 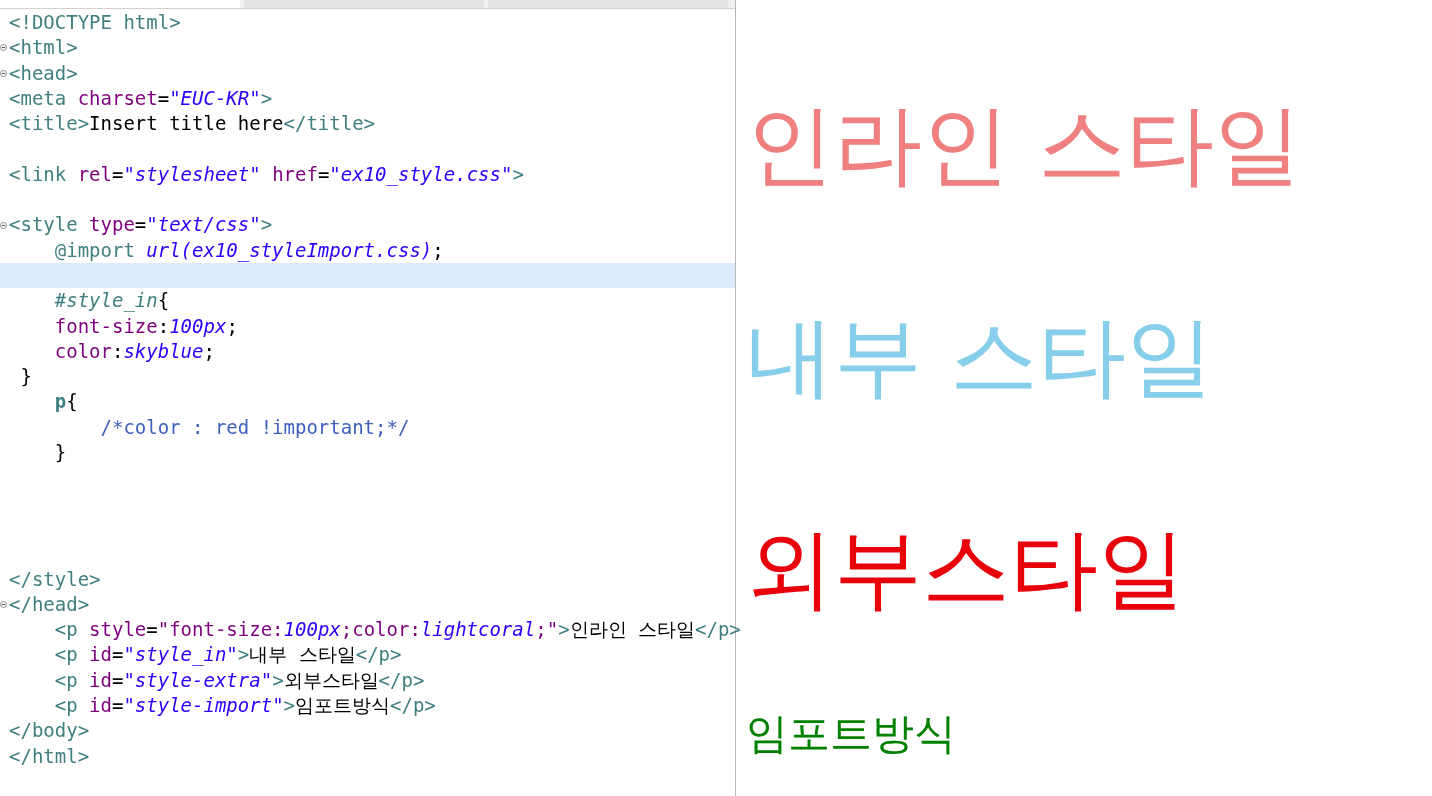 What do you see at coordinates (141, 98) in the screenshot?
I see `code-line: <meta charset="EUC-KR">` at bounding box center [141, 98].